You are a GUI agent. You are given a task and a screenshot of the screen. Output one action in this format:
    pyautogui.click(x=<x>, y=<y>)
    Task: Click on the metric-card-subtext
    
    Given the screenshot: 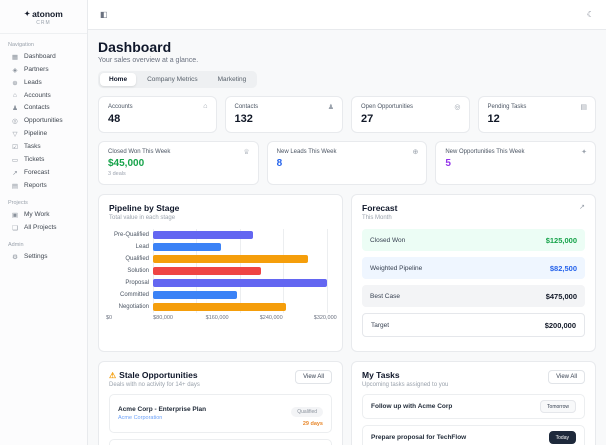 What is the action you would take?
    pyautogui.click(x=515, y=174)
    